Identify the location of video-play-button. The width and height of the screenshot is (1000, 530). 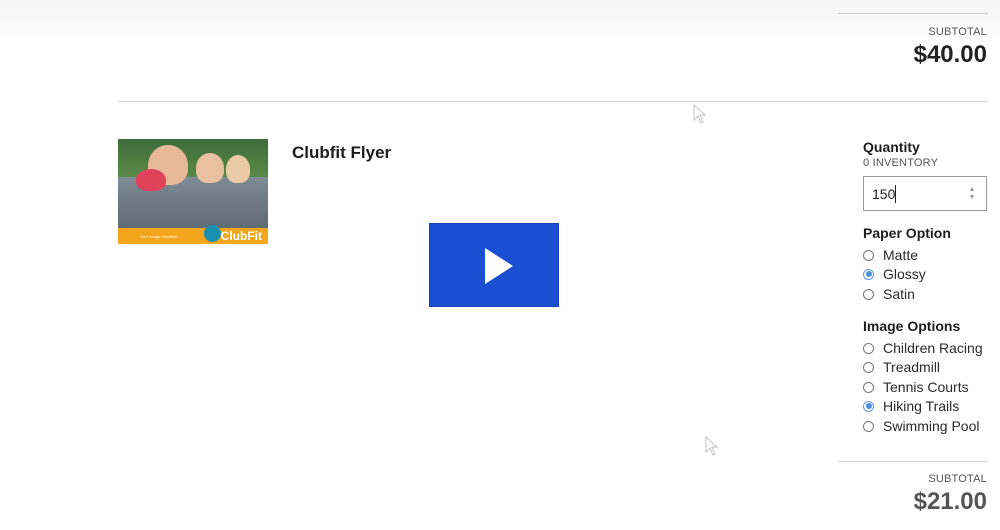
(494, 265).